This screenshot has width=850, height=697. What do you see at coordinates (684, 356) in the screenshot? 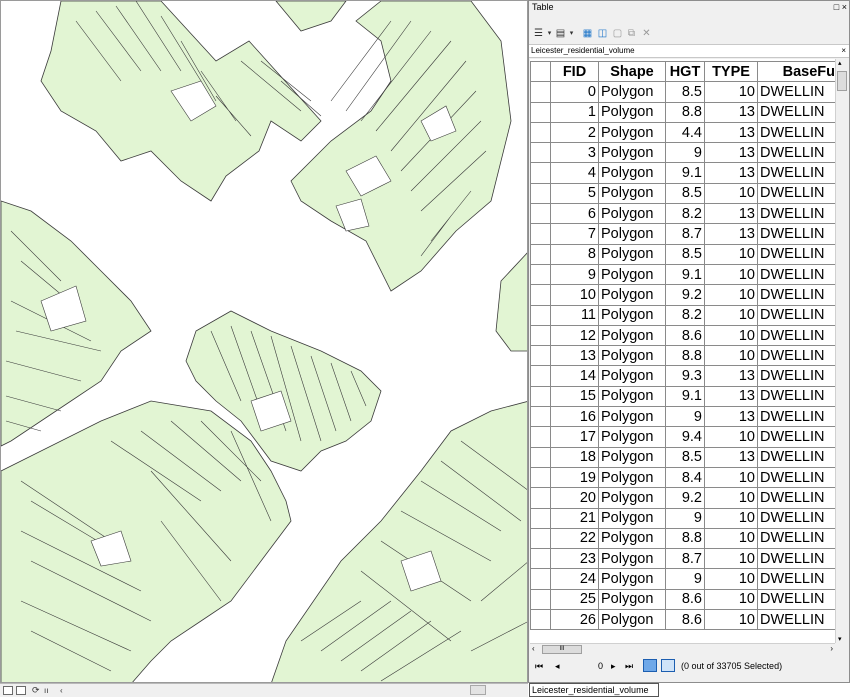
I see `table-row: 13 Polygon 8.8 10 DWELLIN` at bounding box center [684, 356].